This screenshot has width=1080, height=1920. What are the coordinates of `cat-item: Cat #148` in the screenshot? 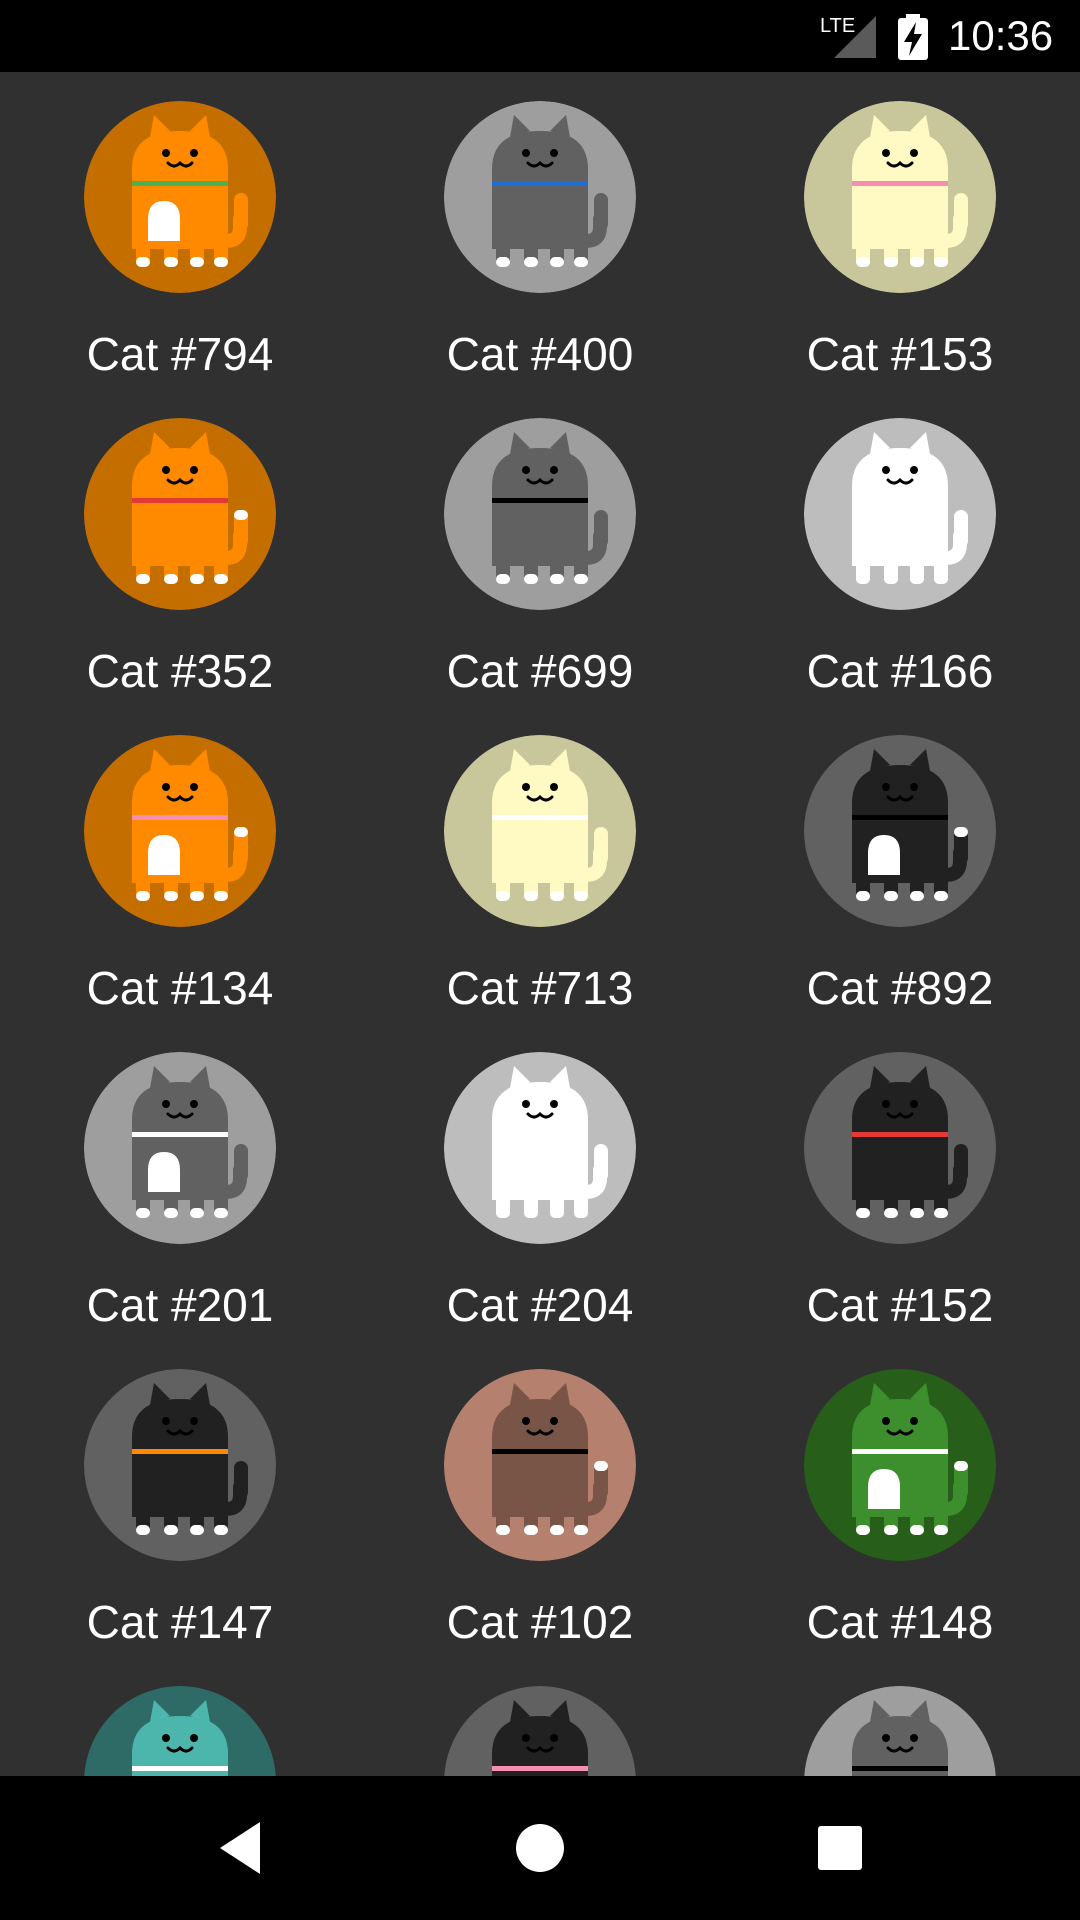 It's located at (900, 1498).